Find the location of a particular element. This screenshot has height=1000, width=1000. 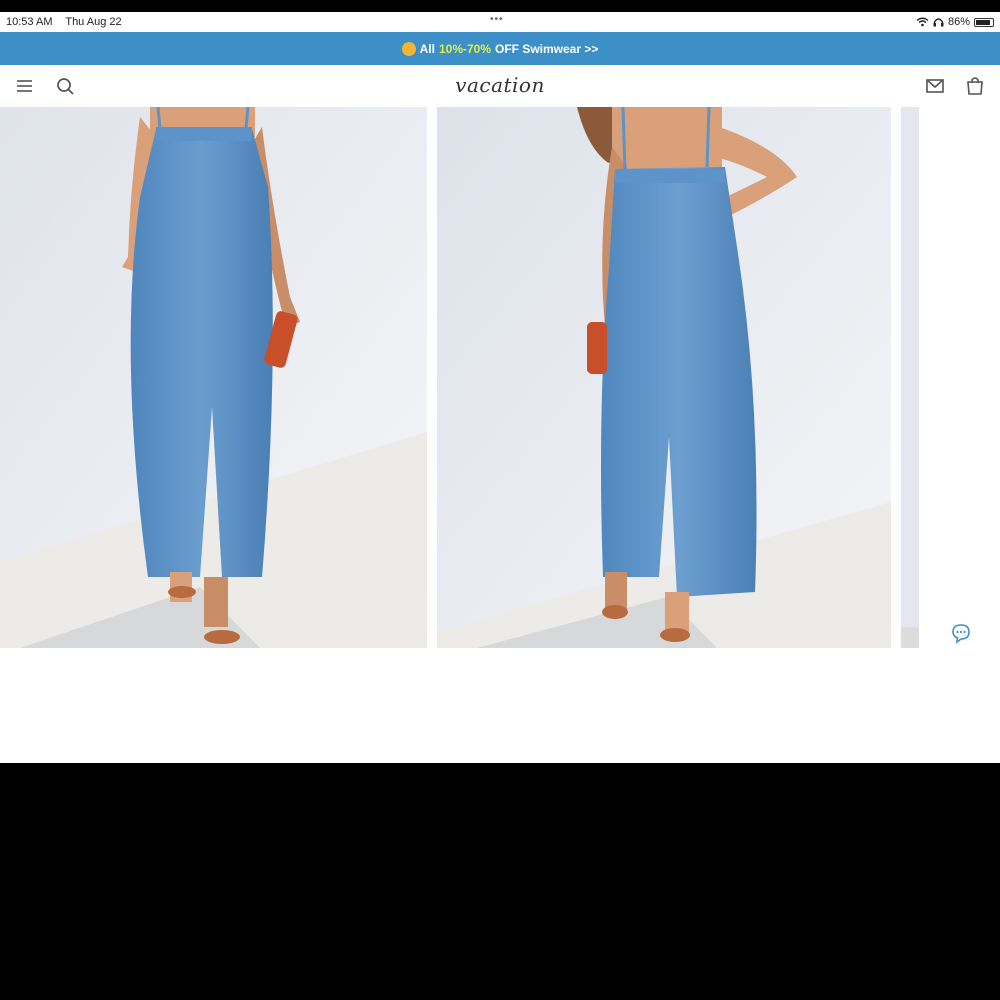

status-time: 10:53 AM is located at coordinates (29, 22).